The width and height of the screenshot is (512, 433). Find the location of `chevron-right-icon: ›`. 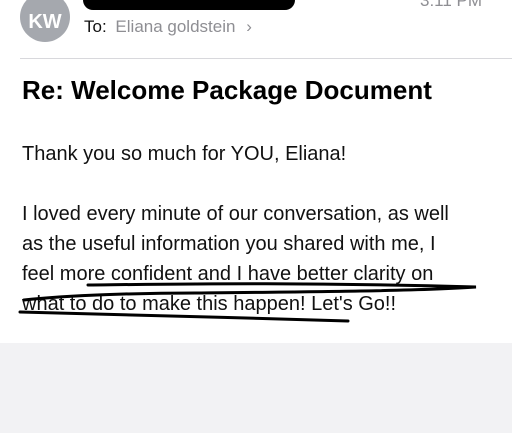

chevron-right-icon: › is located at coordinates (249, 26).